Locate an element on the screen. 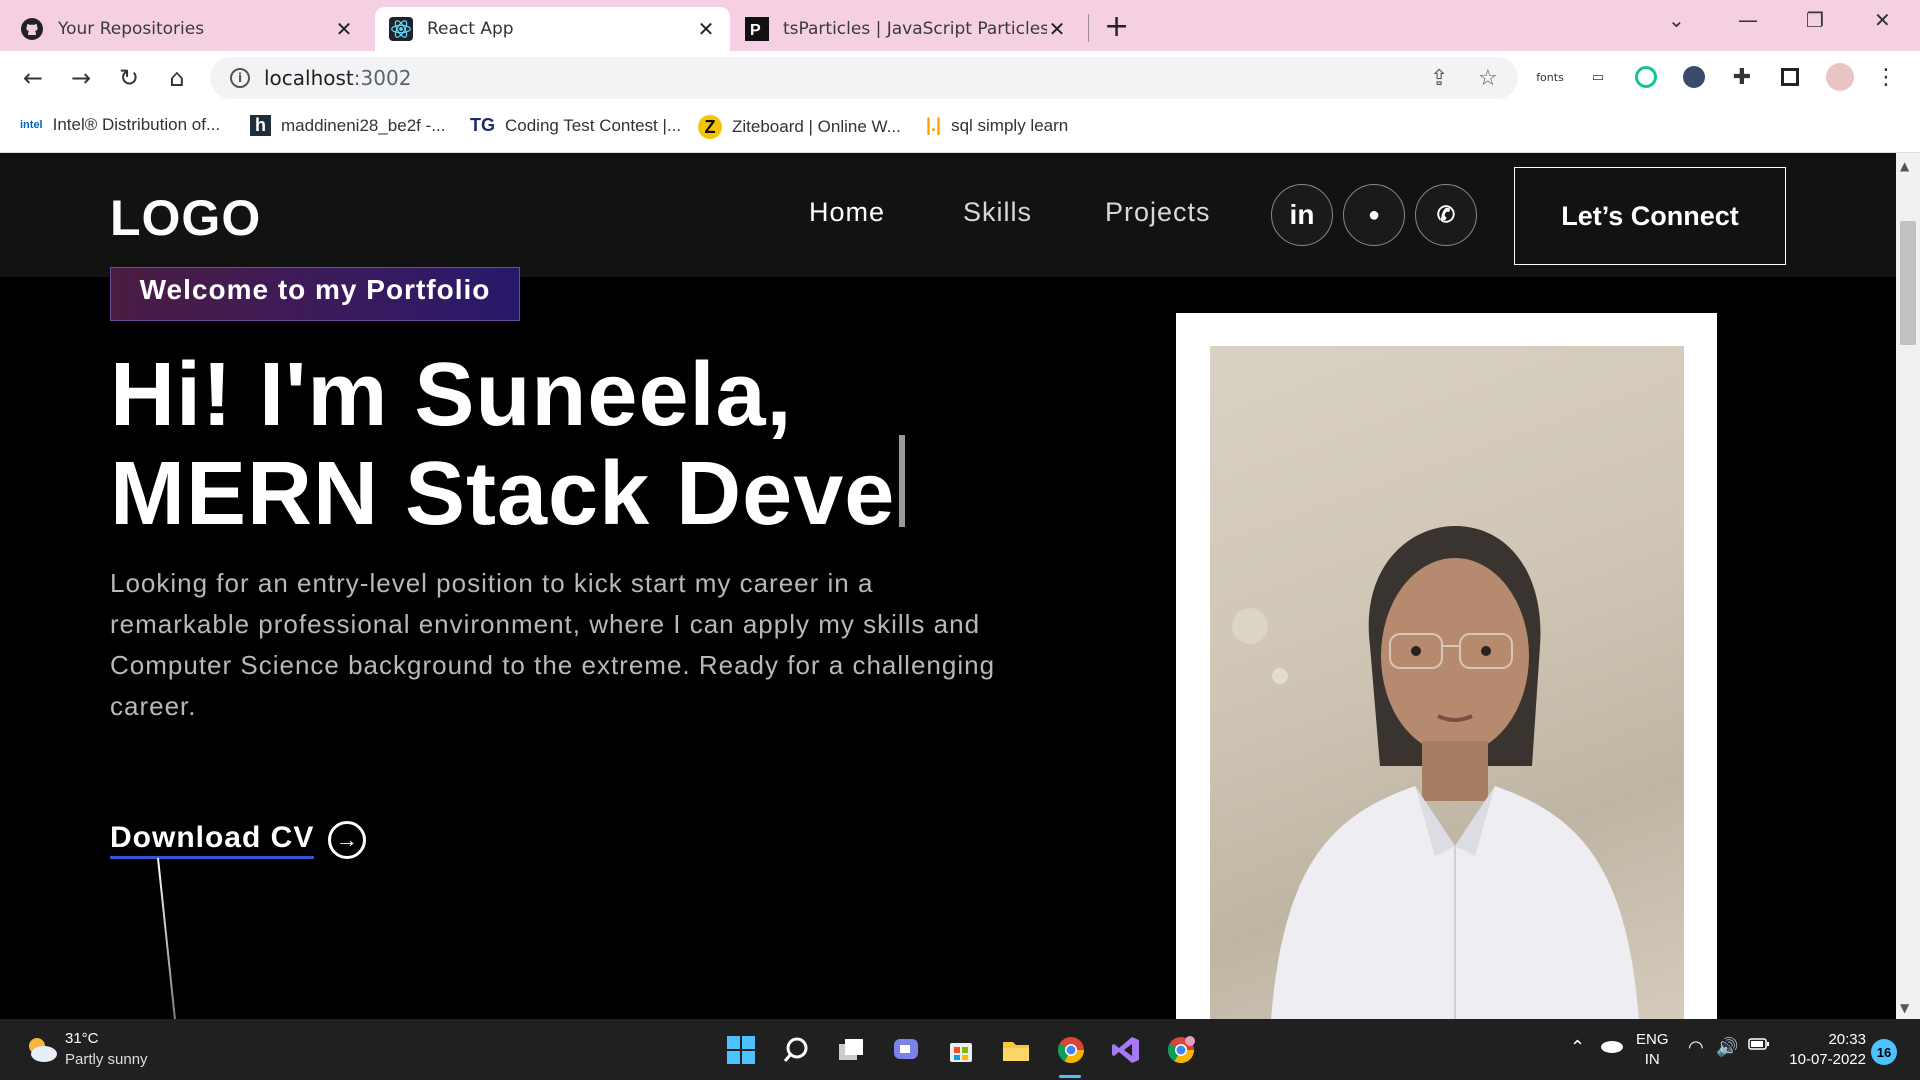  whatsapp-icon: ✆ is located at coordinates (1446, 215).